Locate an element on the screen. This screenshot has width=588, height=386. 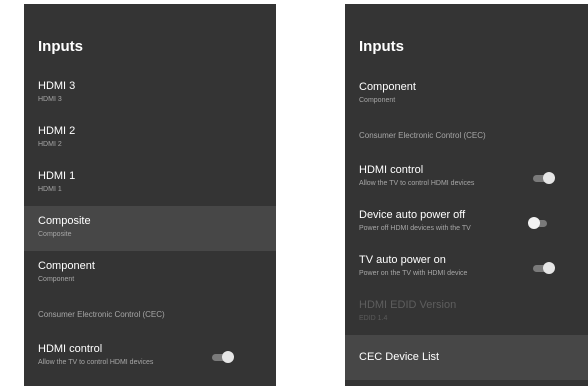
device-auto-power-off-toggle is located at coordinates (539, 223).